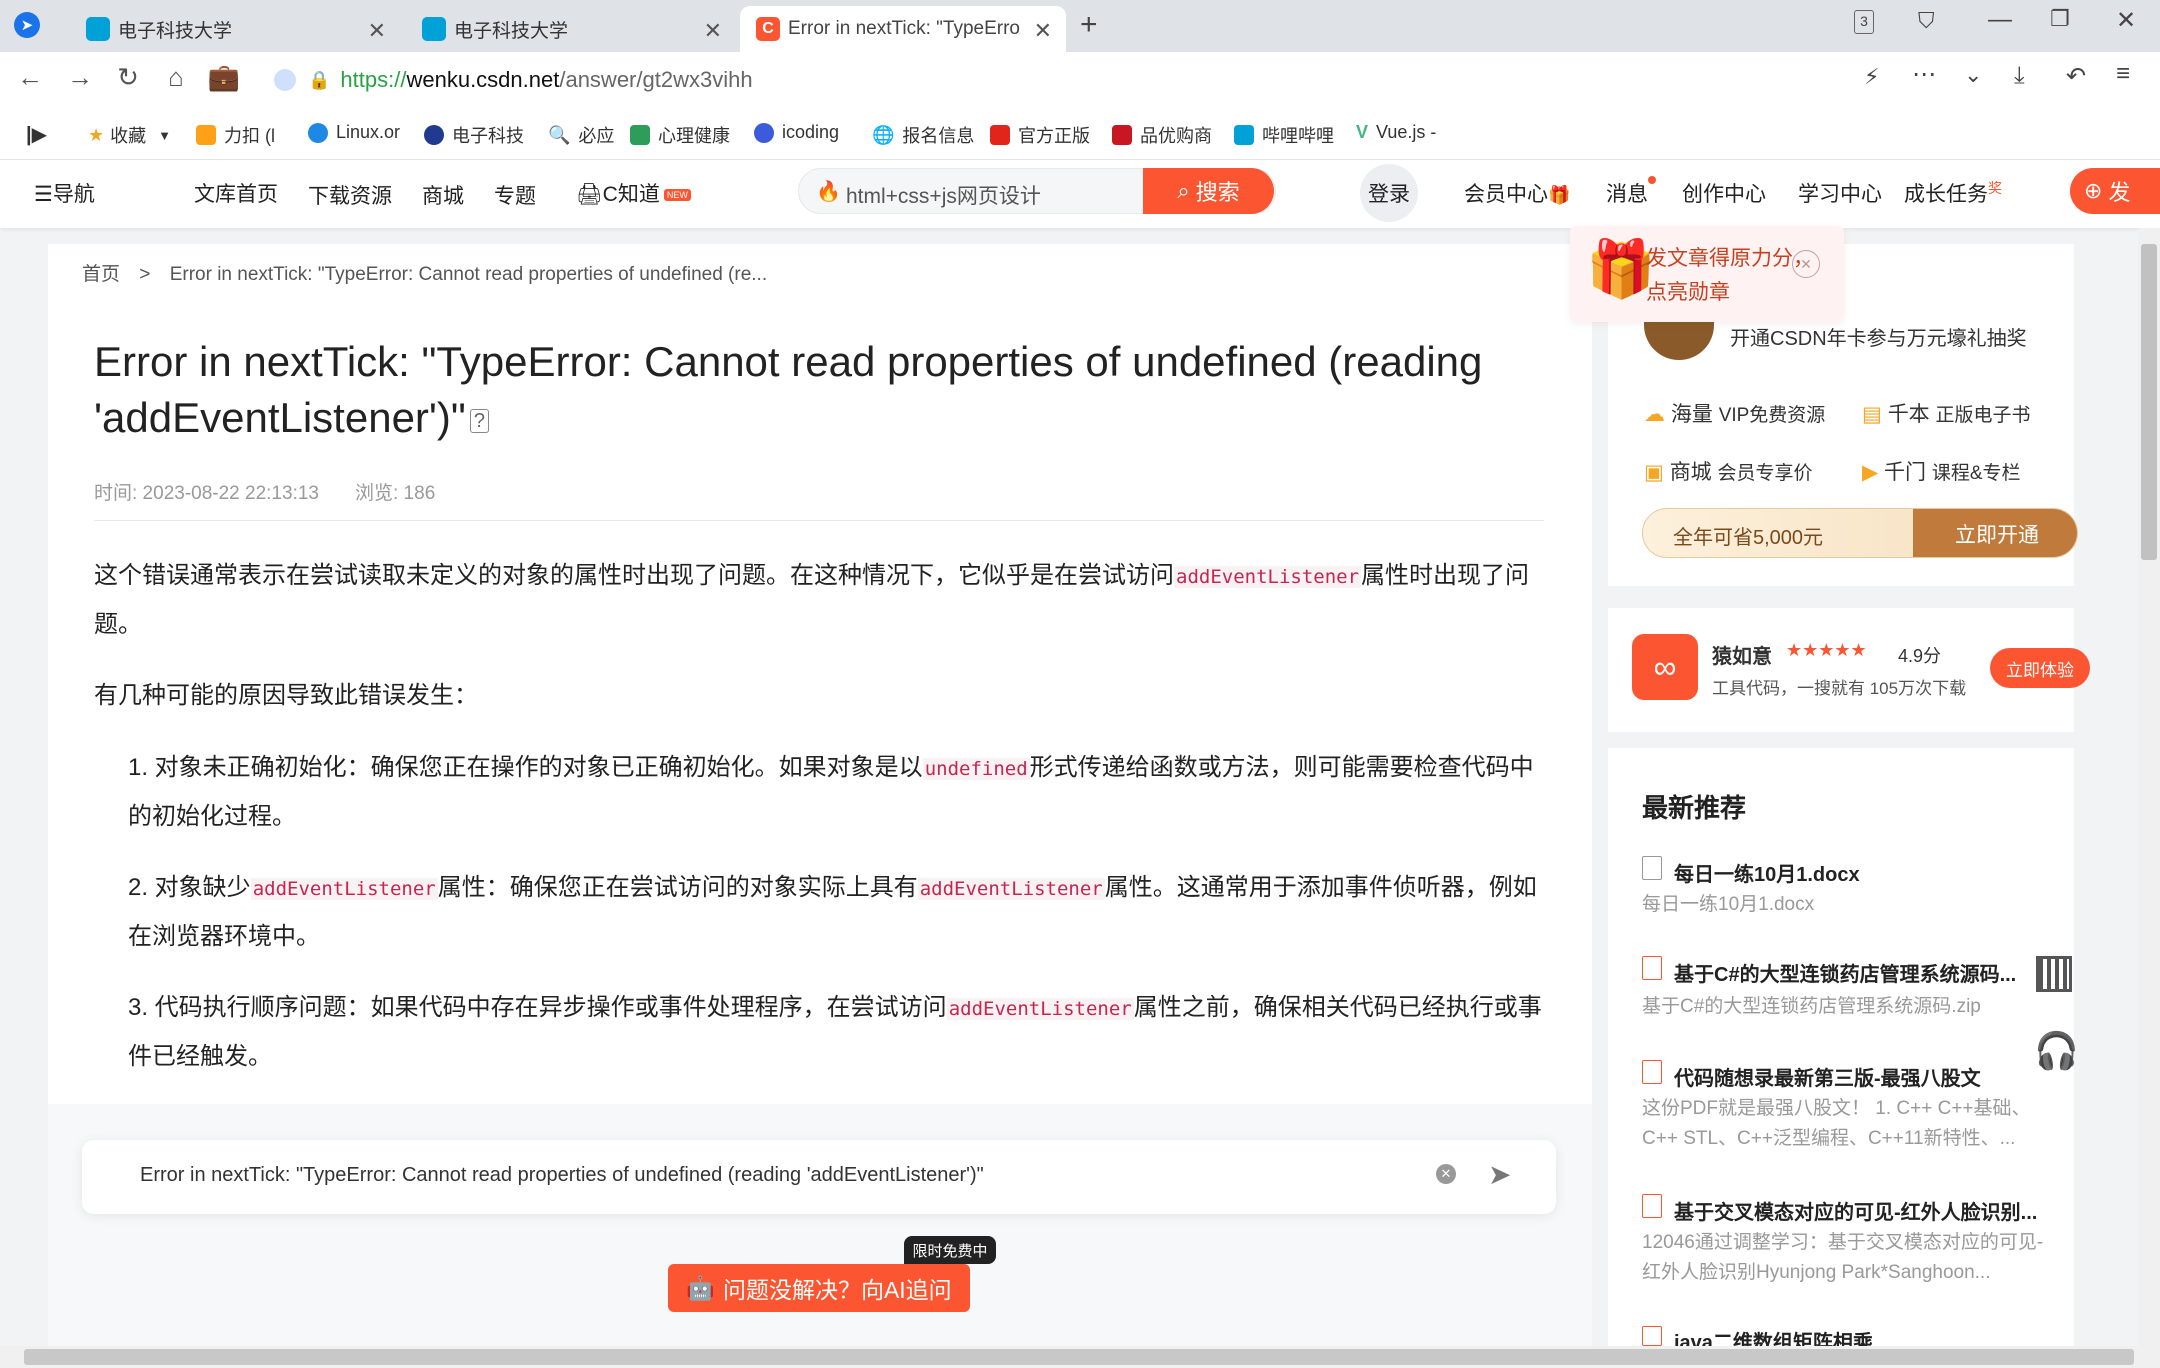 The height and width of the screenshot is (1368, 2160). I want to click on clear-icon: ✕, so click(1446, 1174).